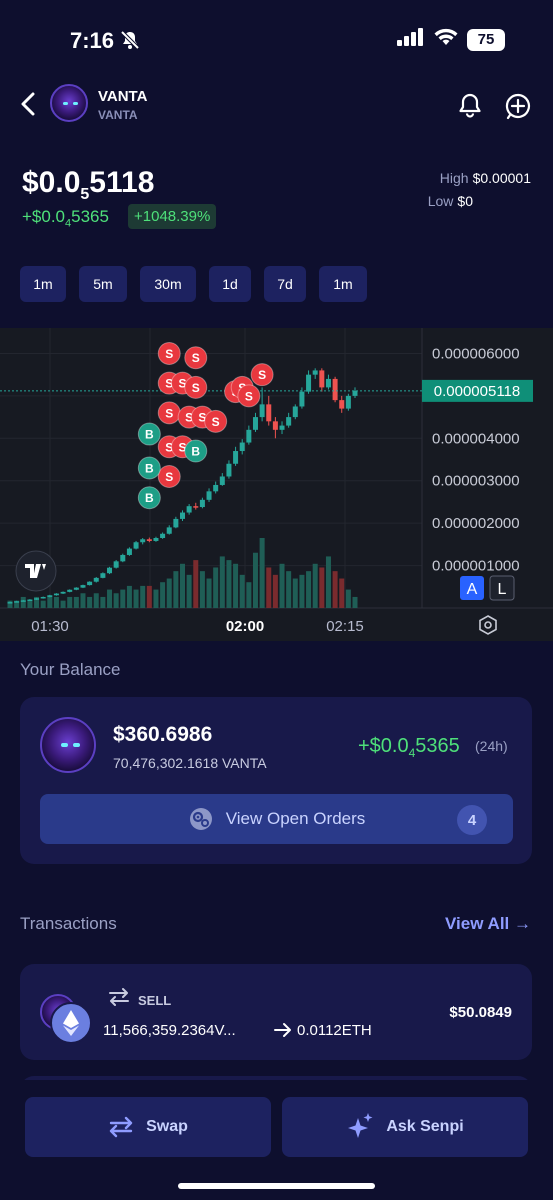  I want to click on timeframe-button: 7d, so click(285, 284).